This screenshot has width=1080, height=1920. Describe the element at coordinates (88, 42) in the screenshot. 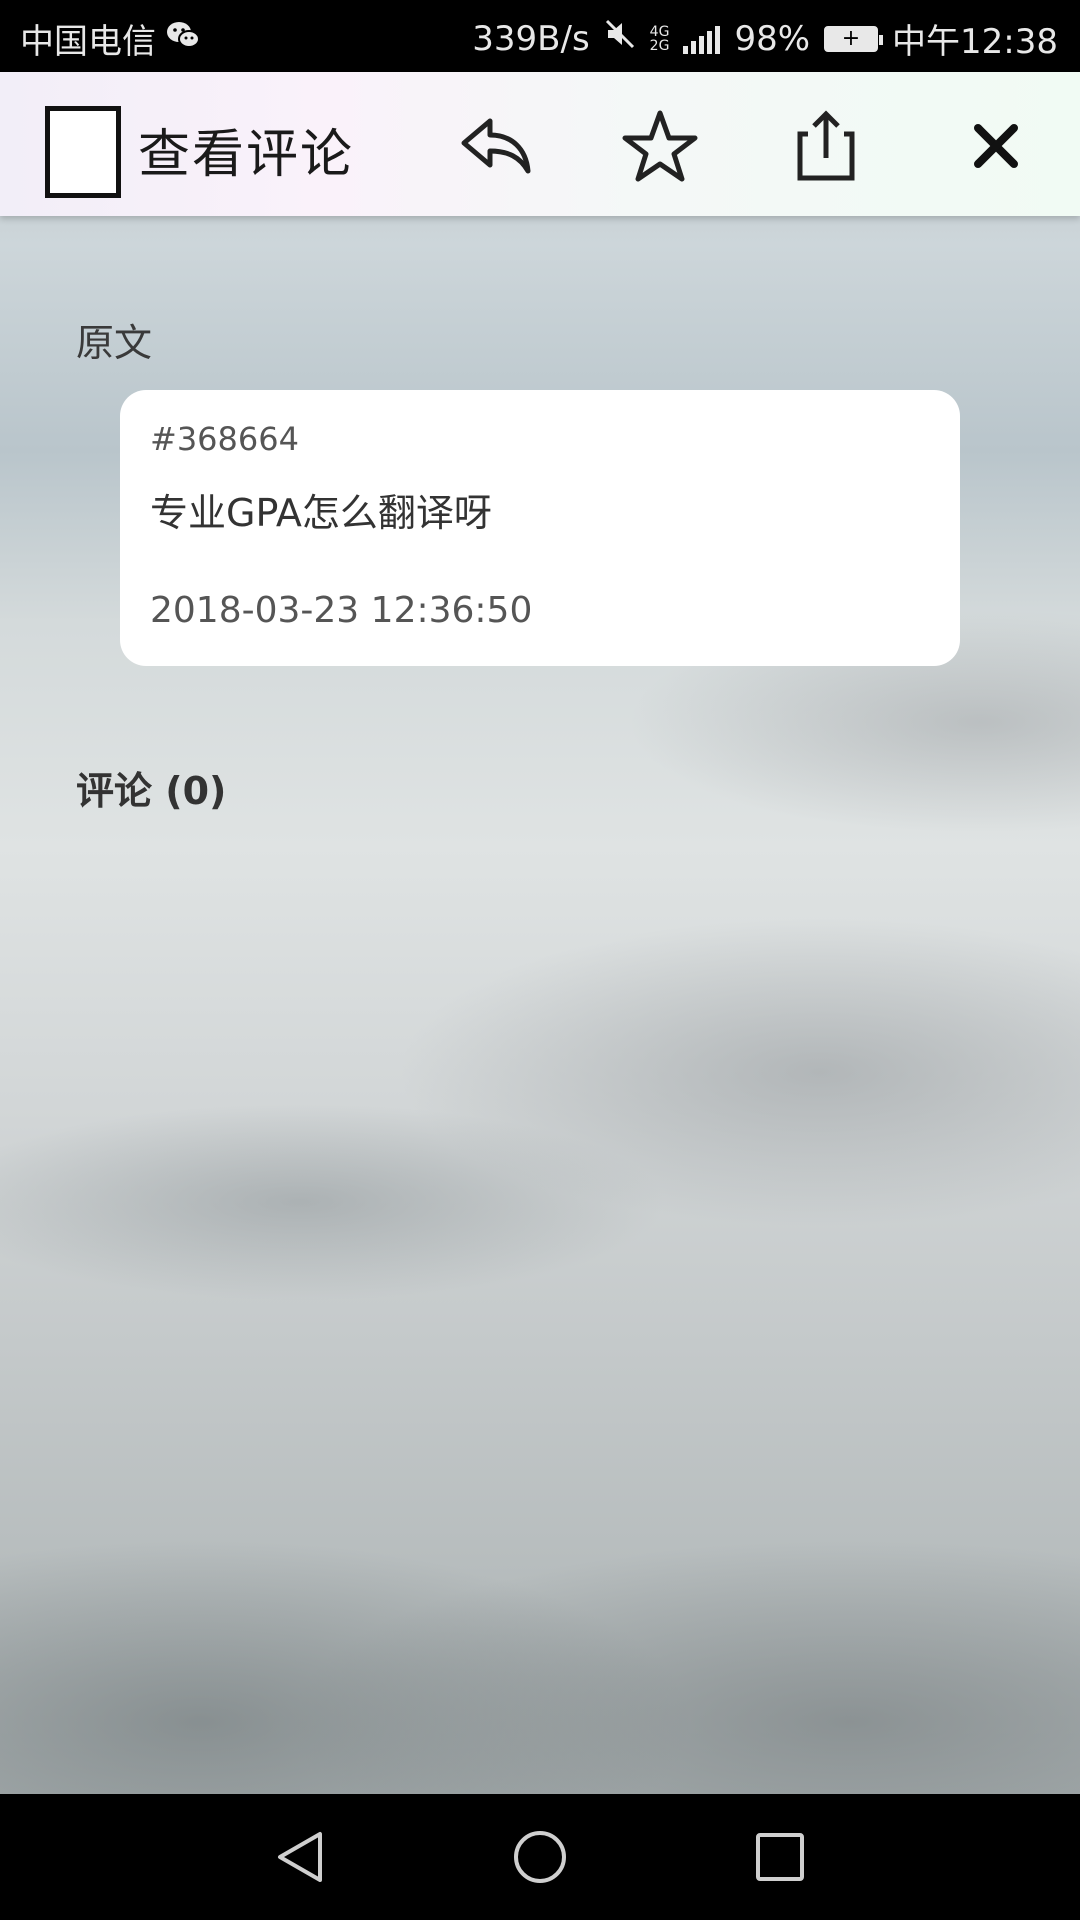

I see `carrier-label: 中国电信` at that location.